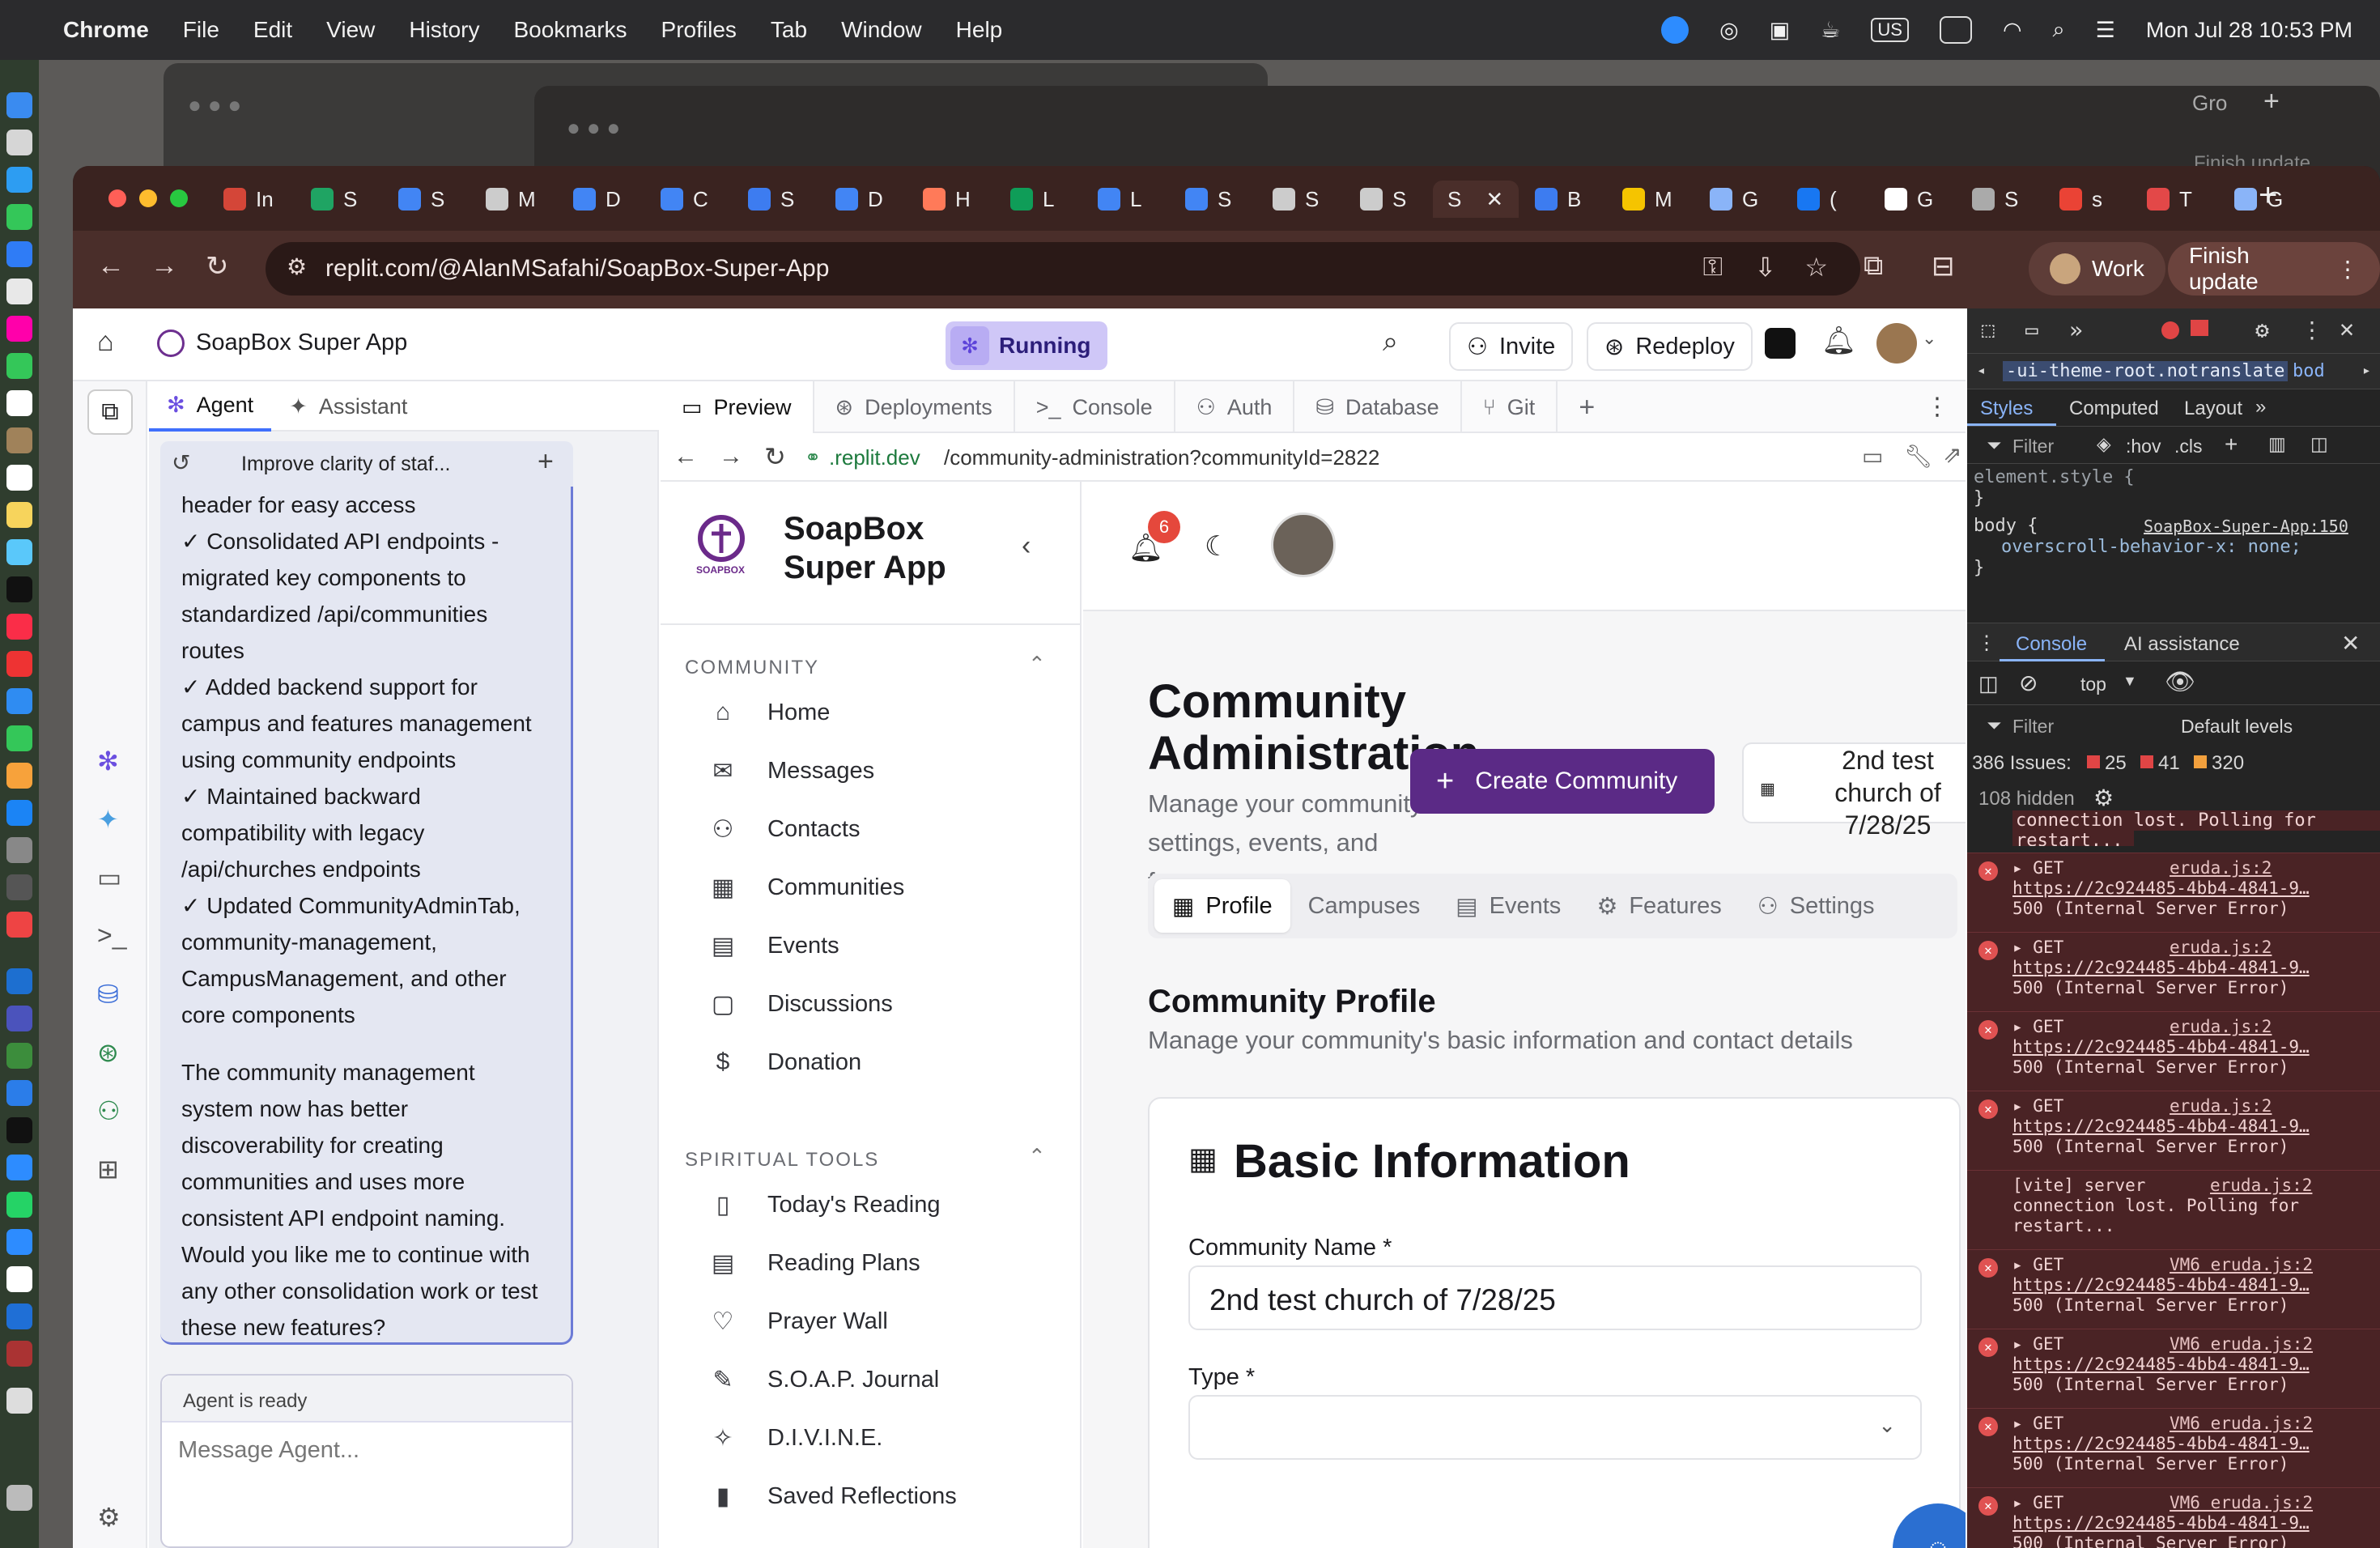 Image resolution: width=2380 pixels, height=1548 pixels. Describe the element at coordinates (1738, 200) in the screenshot. I see `browser-tab: G` at that location.